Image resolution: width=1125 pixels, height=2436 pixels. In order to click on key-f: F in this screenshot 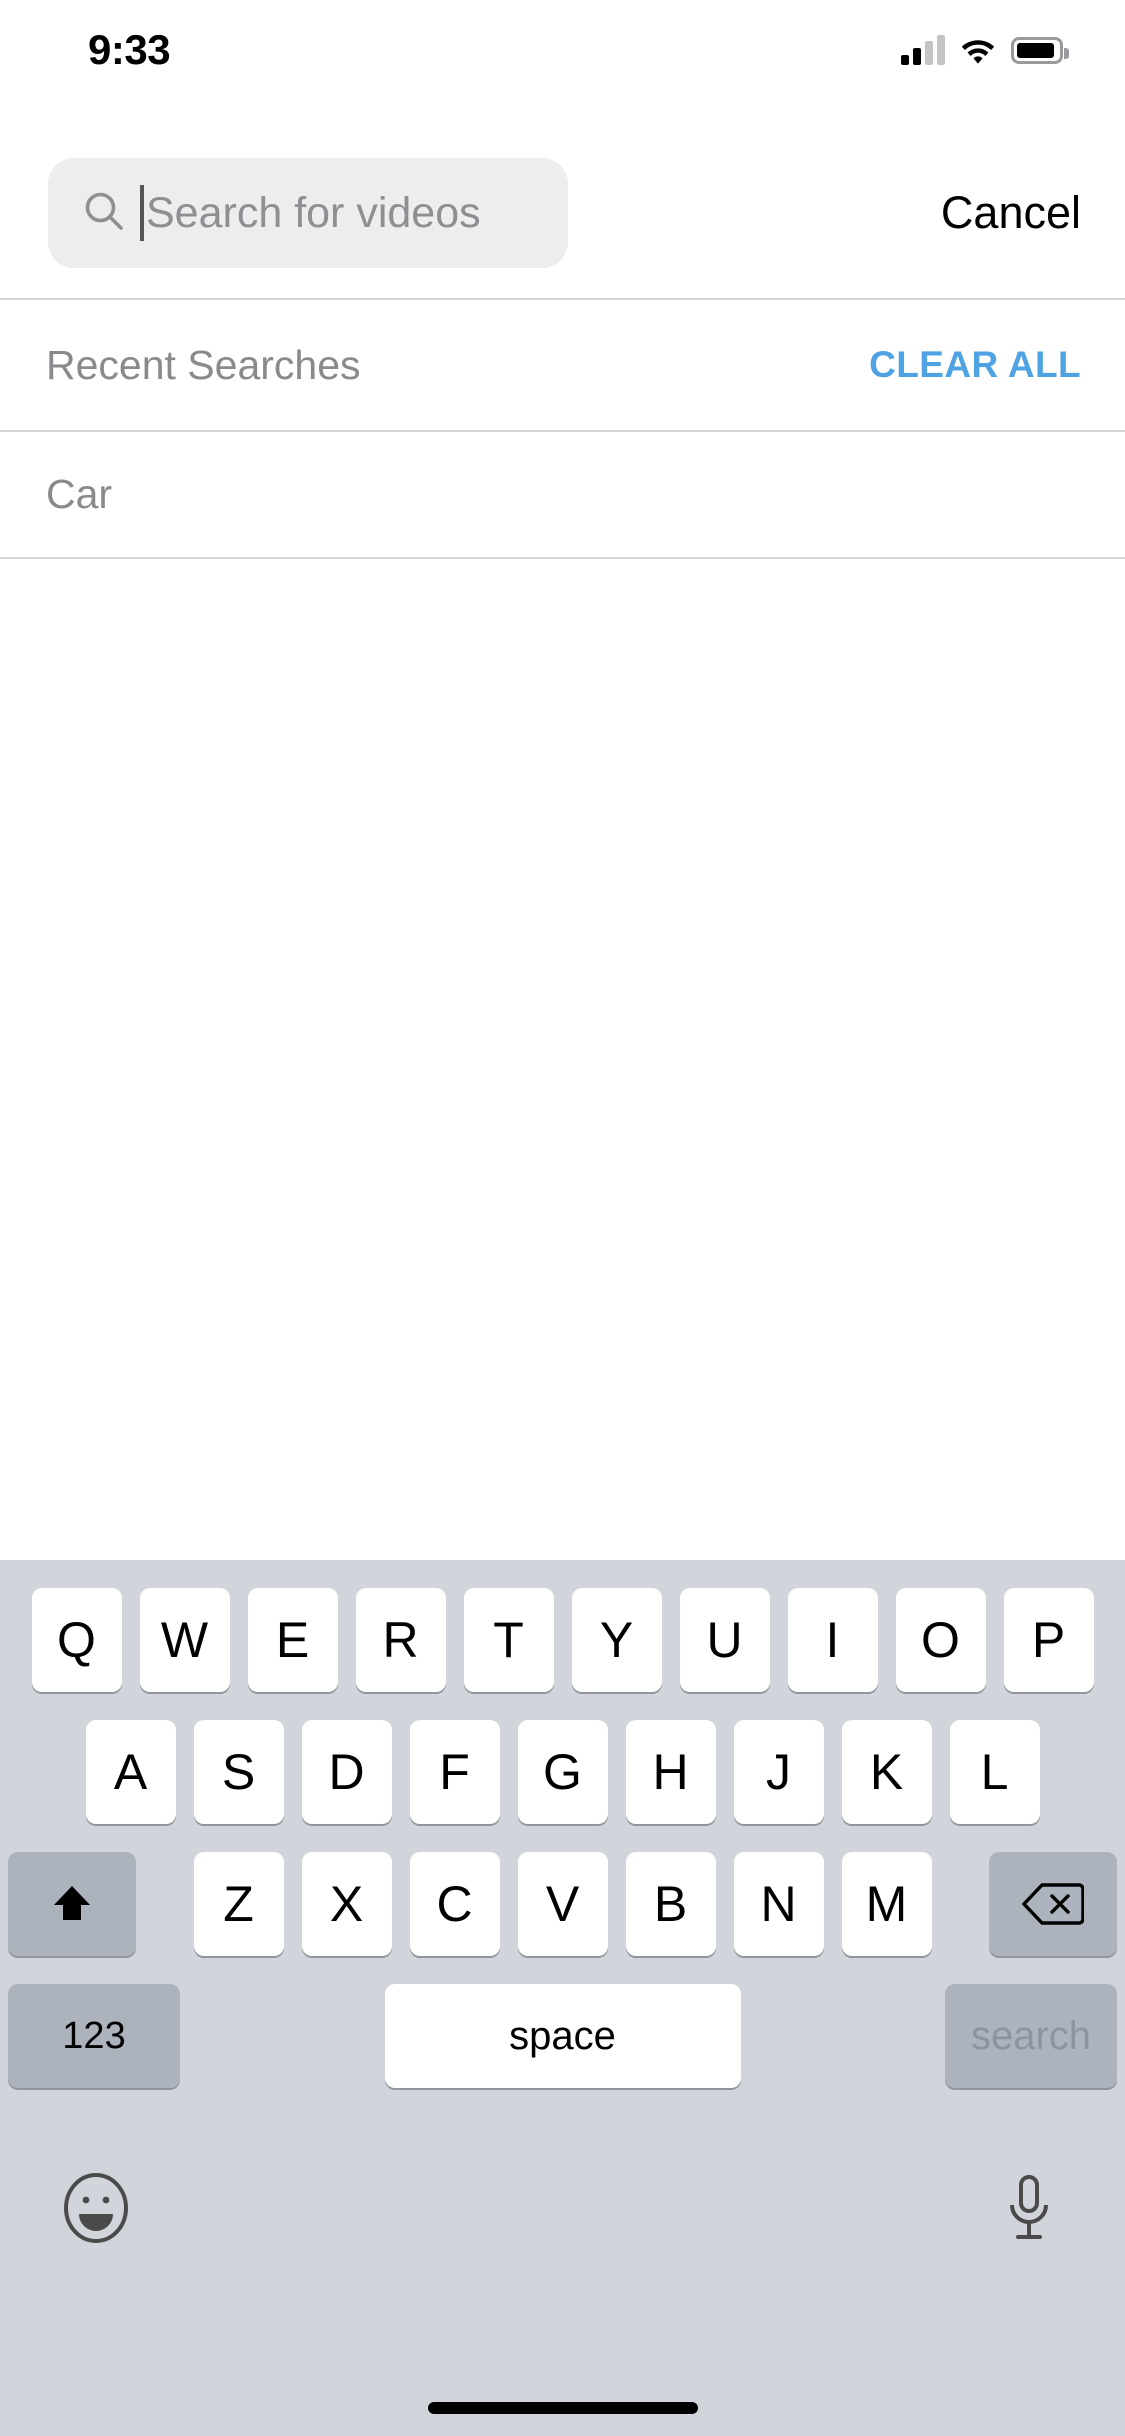, I will do `click(454, 1772)`.